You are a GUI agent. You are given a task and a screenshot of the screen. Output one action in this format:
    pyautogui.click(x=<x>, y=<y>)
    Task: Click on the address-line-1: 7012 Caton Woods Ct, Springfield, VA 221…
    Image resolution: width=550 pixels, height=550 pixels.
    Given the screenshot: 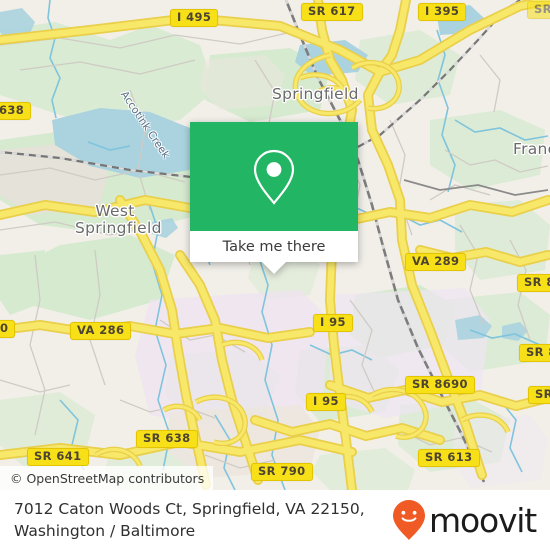 What is the action you would take?
    pyautogui.click(x=189, y=509)
    